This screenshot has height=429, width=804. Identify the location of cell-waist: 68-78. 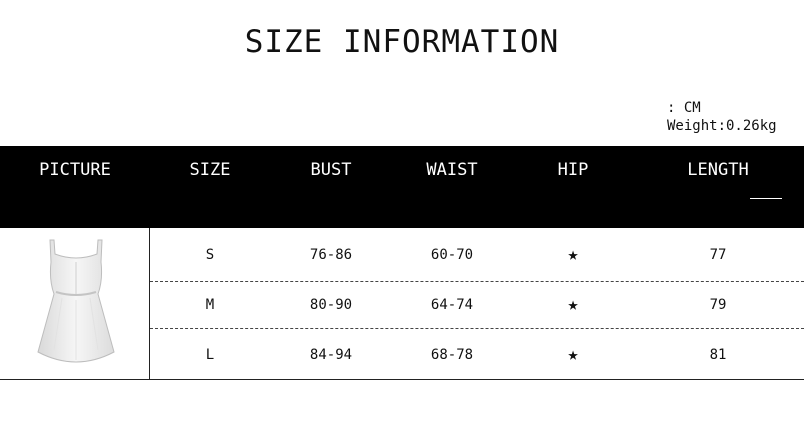
(452, 355).